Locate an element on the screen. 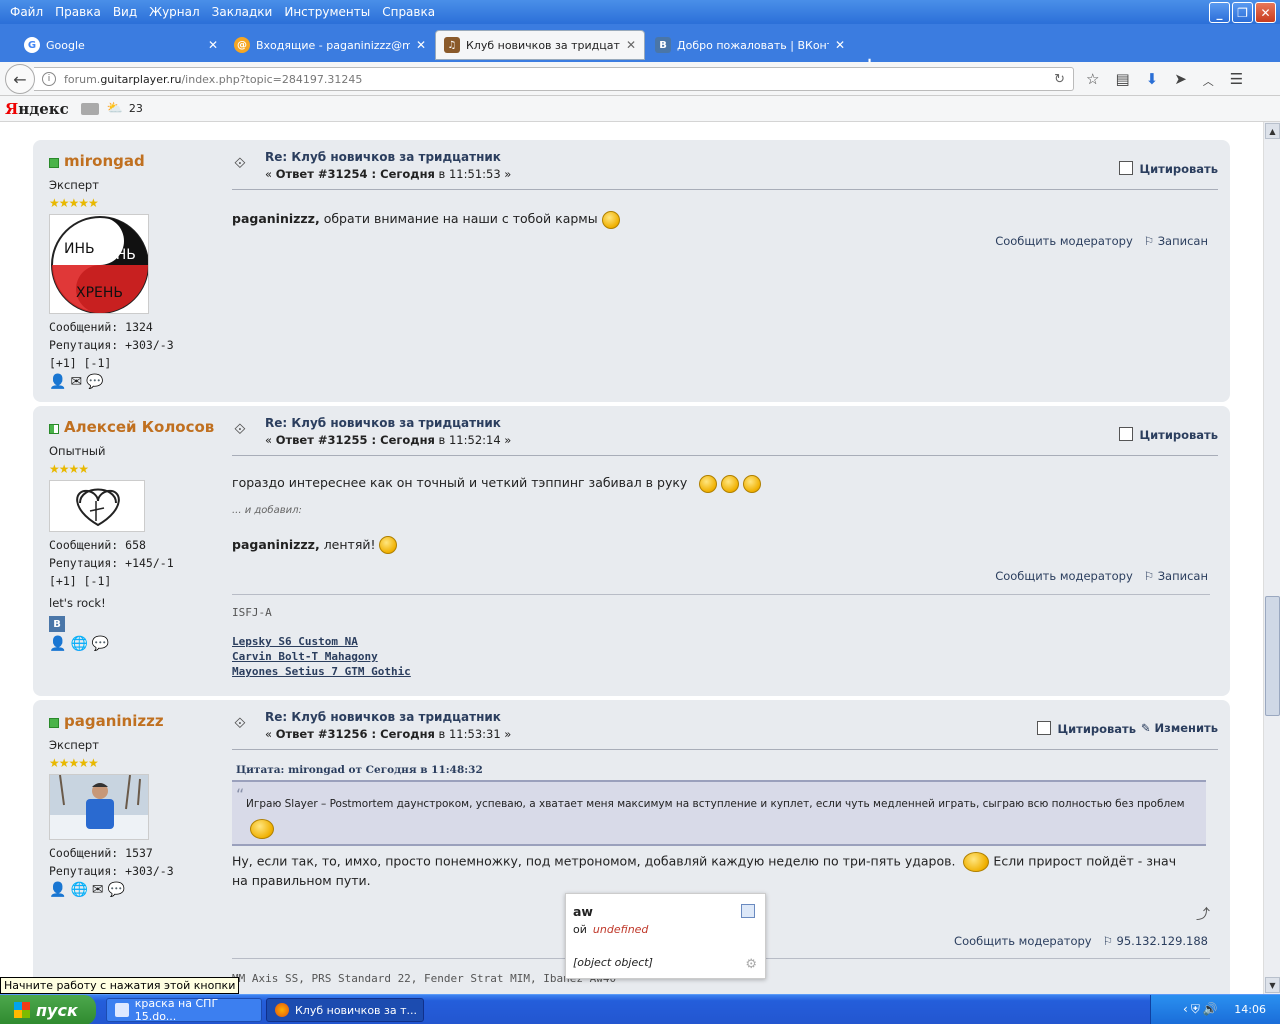  window-controls: _ ❐ ✕ is located at coordinates (1242, 12).